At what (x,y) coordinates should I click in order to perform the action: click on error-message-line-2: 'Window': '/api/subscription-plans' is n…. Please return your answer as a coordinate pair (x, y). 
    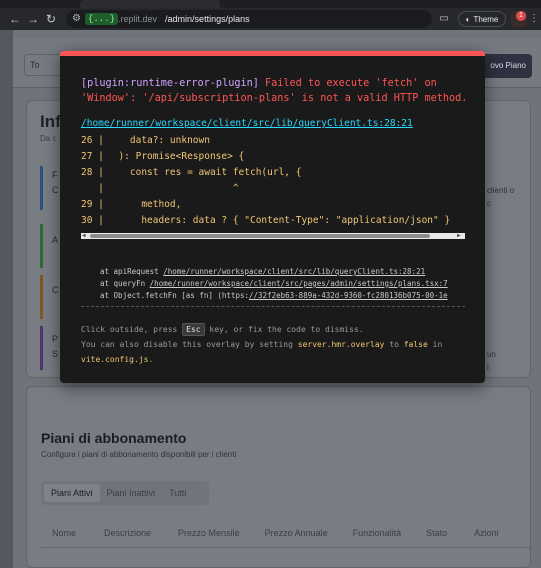
    Looking at the image, I should click on (274, 98).